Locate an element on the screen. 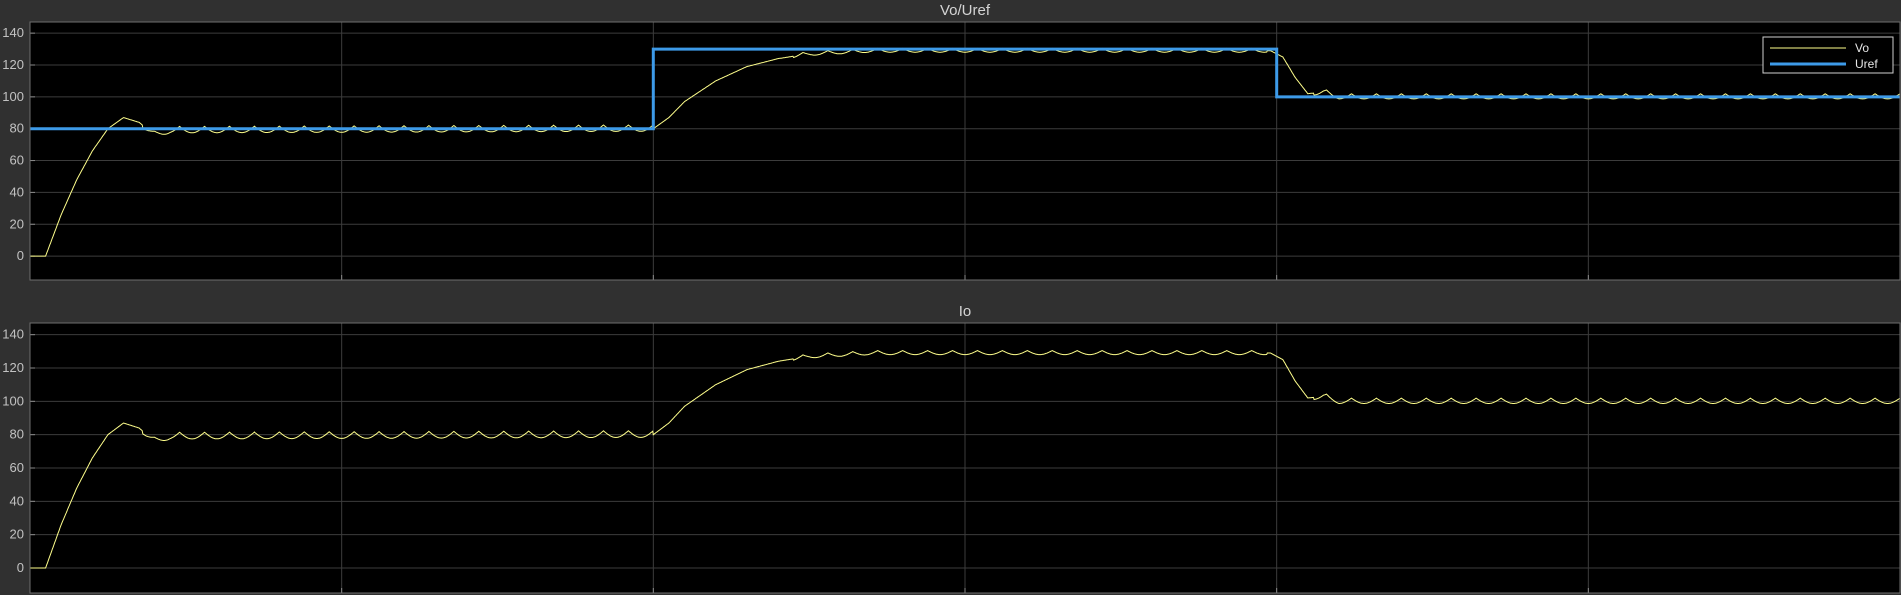 This screenshot has width=1901, height=595. chart-title: Vo/Uref is located at coordinates (965, 10).